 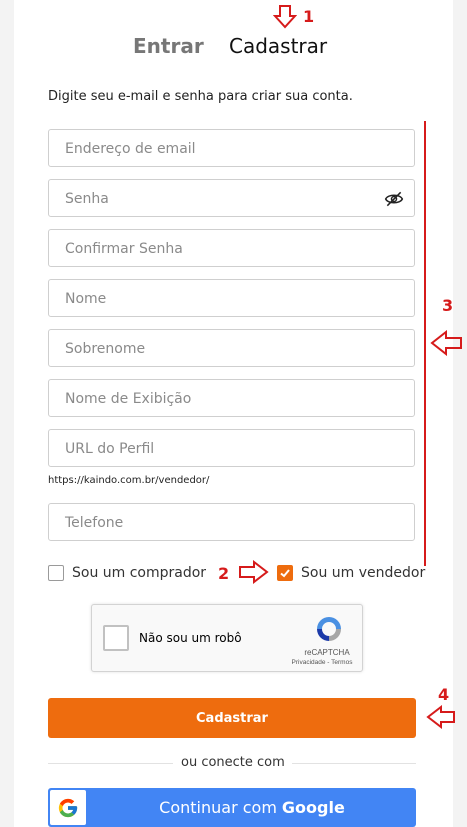 What do you see at coordinates (329, 629) in the screenshot?
I see `recaptcha-logo-icon` at bounding box center [329, 629].